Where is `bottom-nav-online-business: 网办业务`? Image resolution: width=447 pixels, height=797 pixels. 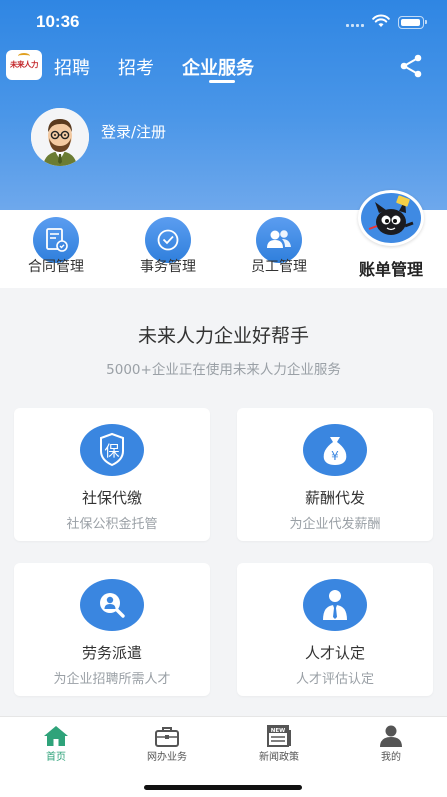
bottom-nav-online-business: 网办业务 is located at coordinates (167, 747).